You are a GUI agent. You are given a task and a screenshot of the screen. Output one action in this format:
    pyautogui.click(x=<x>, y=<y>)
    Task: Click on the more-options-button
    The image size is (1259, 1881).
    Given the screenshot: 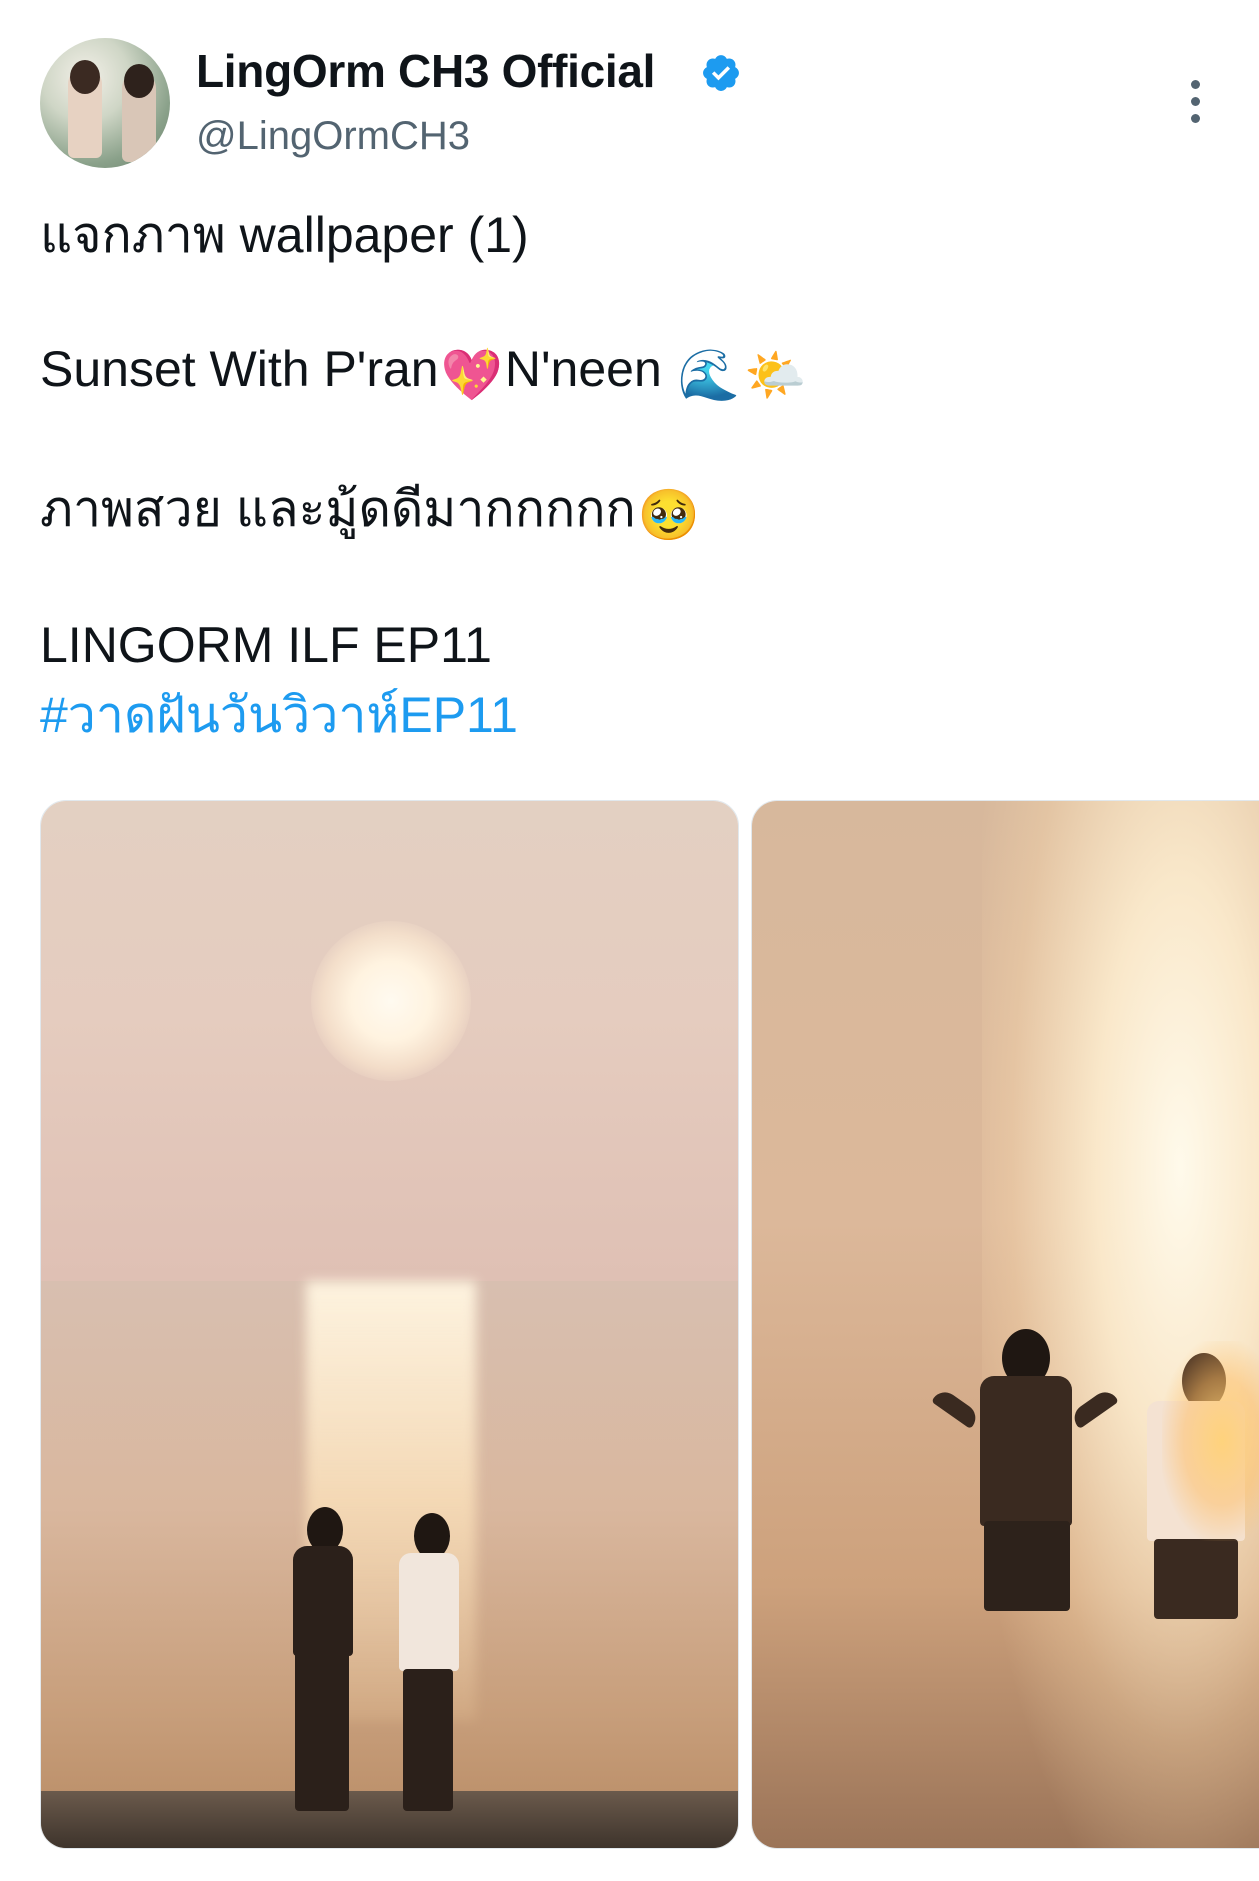 What is the action you would take?
    pyautogui.click(x=1195, y=102)
    